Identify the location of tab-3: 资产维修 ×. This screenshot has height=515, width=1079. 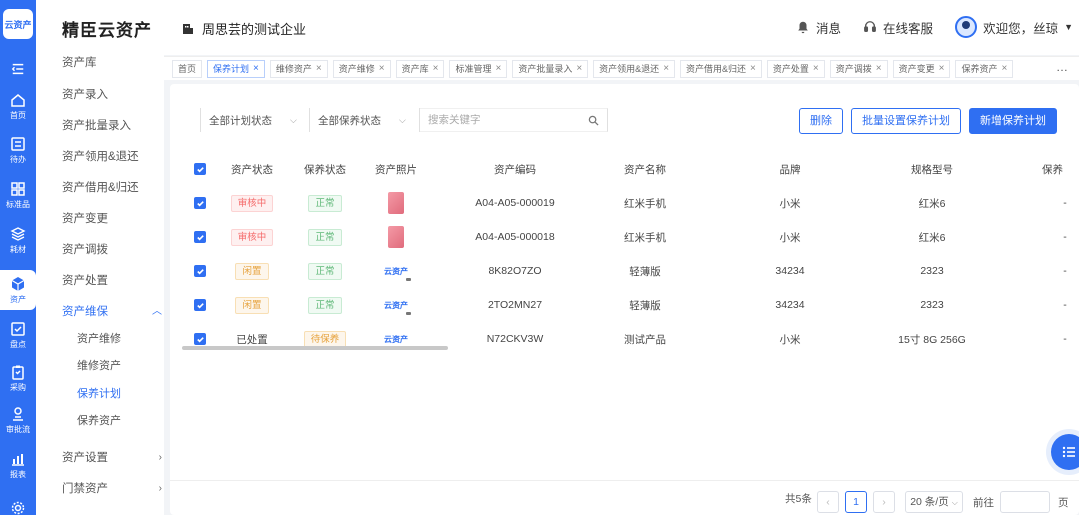
(361, 68).